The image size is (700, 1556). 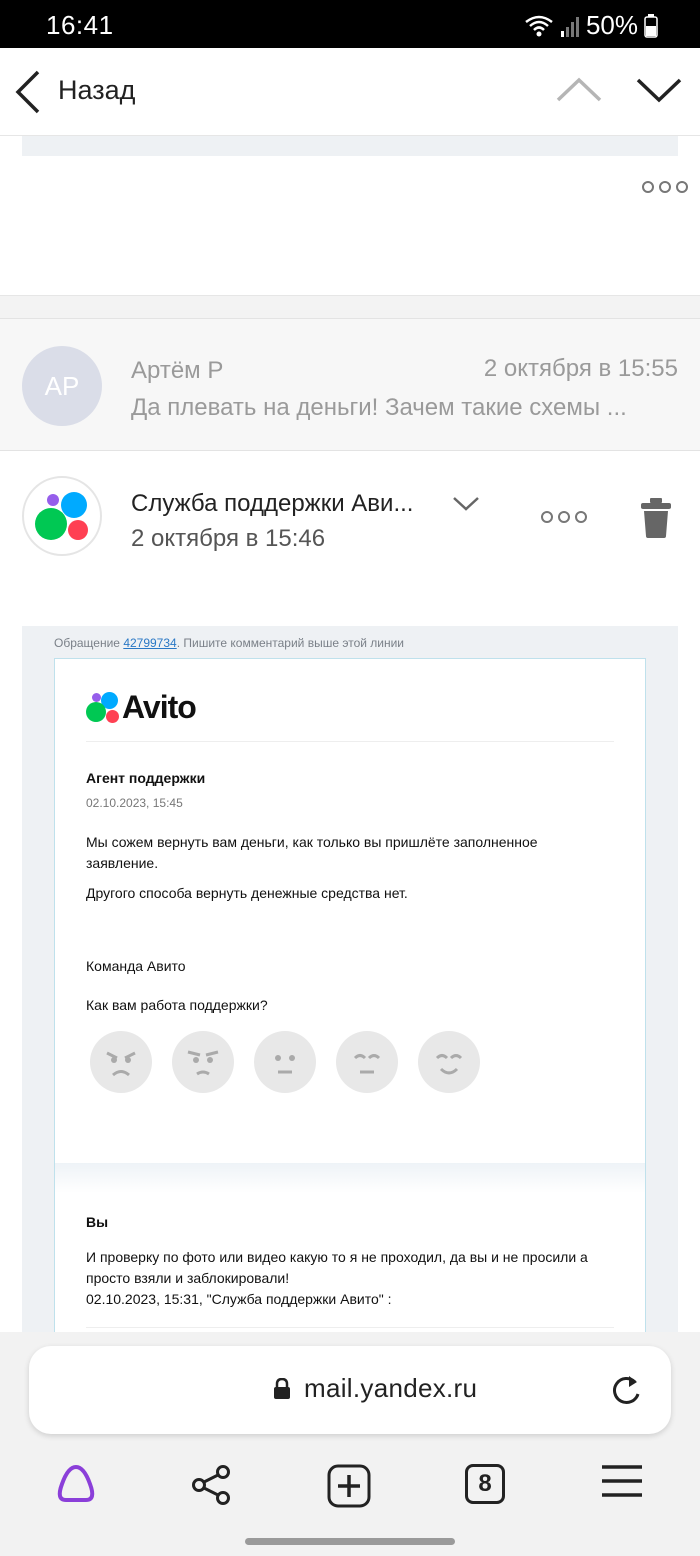 What do you see at coordinates (76, 1486) in the screenshot?
I see `alice-icon` at bounding box center [76, 1486].